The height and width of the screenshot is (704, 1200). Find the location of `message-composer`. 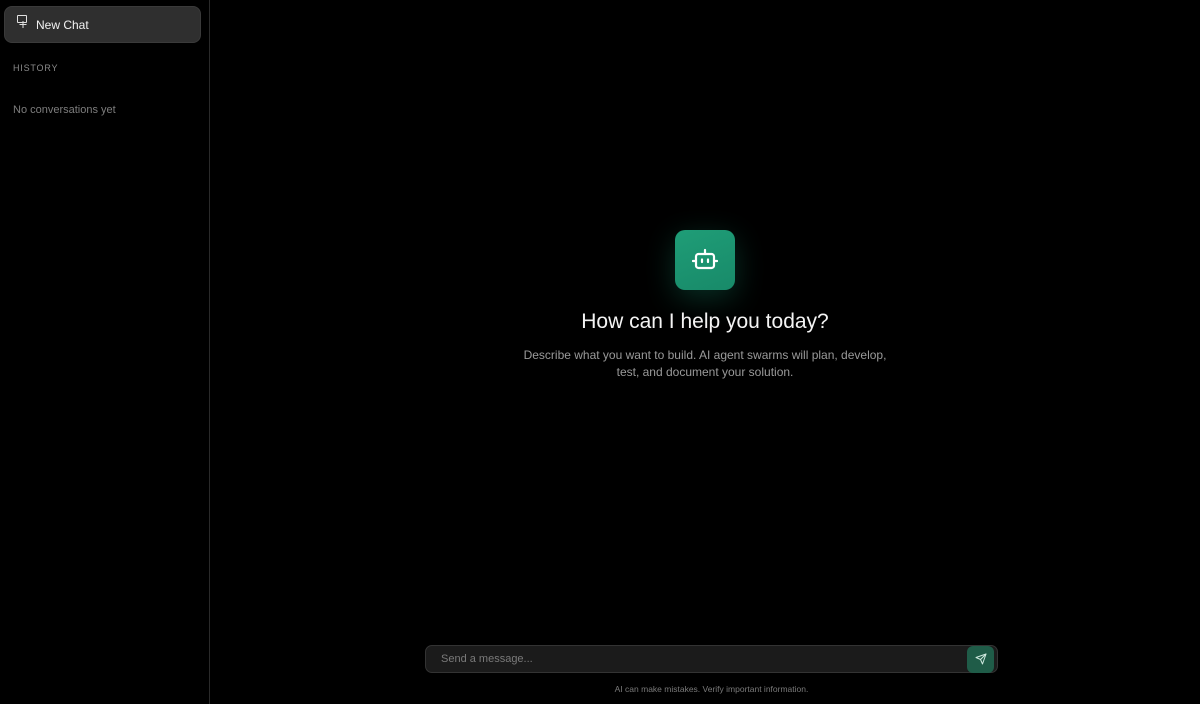

message-composer is located at coordinates (711, 659).